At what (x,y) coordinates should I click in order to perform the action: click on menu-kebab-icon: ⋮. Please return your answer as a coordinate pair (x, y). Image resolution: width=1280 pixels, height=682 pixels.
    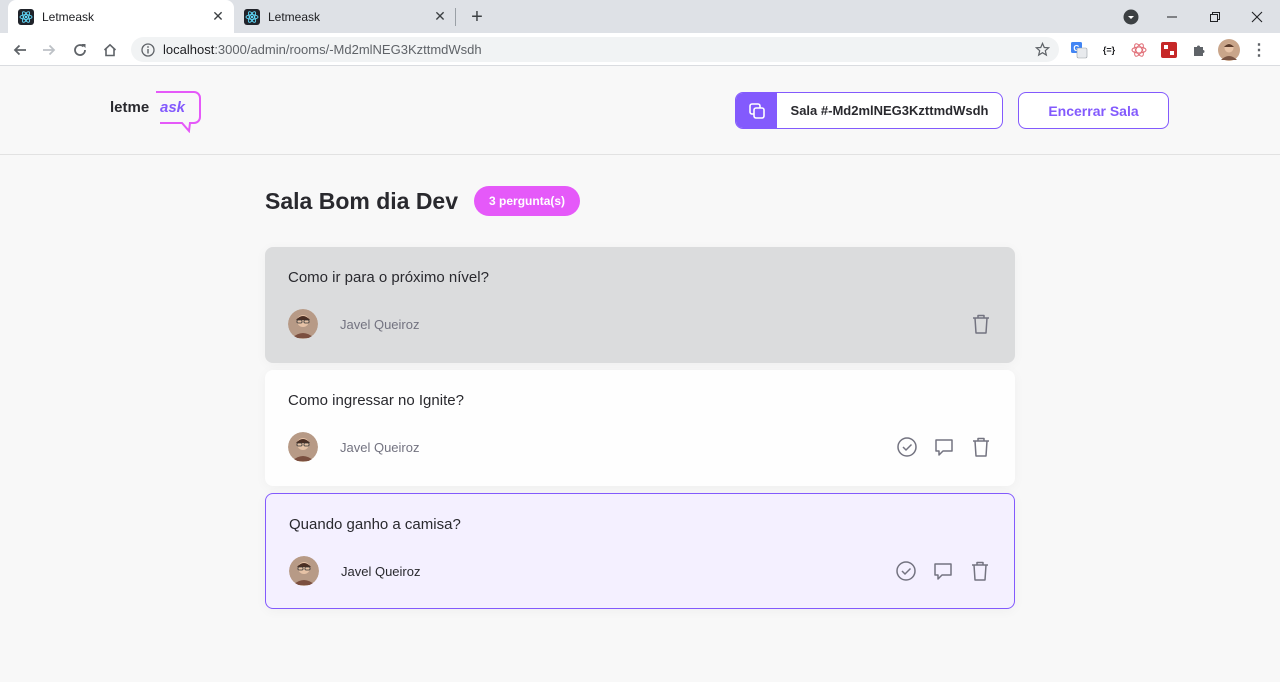
    Looking at the image, I should click on (1259, 50).